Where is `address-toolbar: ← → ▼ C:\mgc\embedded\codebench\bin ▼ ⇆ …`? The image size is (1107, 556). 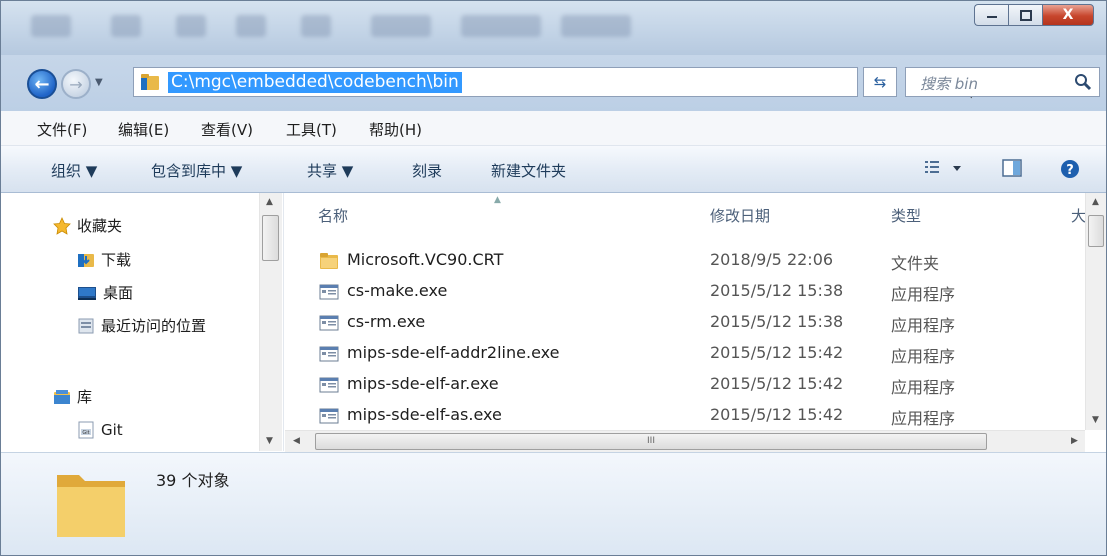
address-toolbar: ← → ▼ C:\mgc\embedded\codebench\bin ▼ ⇆ … is located at coordinates (553, 83).